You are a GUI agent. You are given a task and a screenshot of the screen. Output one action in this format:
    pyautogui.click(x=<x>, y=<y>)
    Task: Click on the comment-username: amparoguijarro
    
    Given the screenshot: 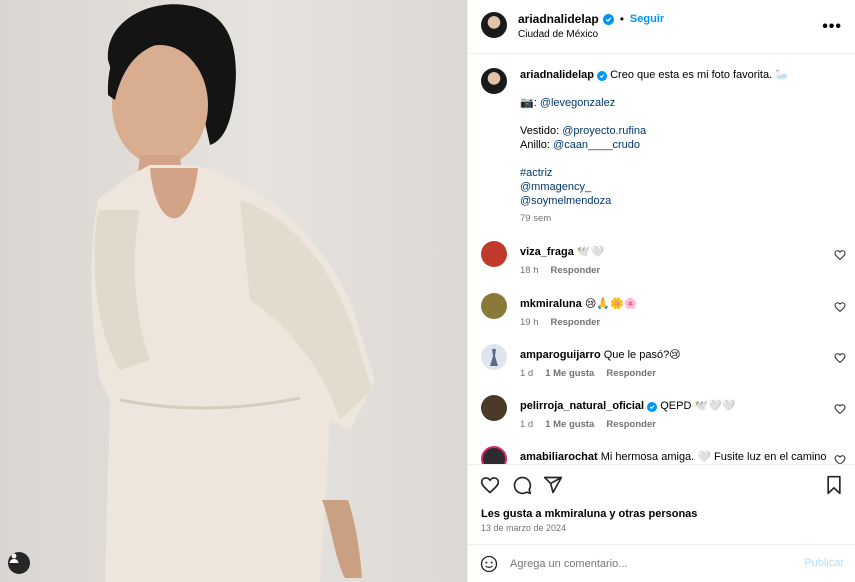 What is the action you would take?
    pyautogui.click(x=560, y=355)
    